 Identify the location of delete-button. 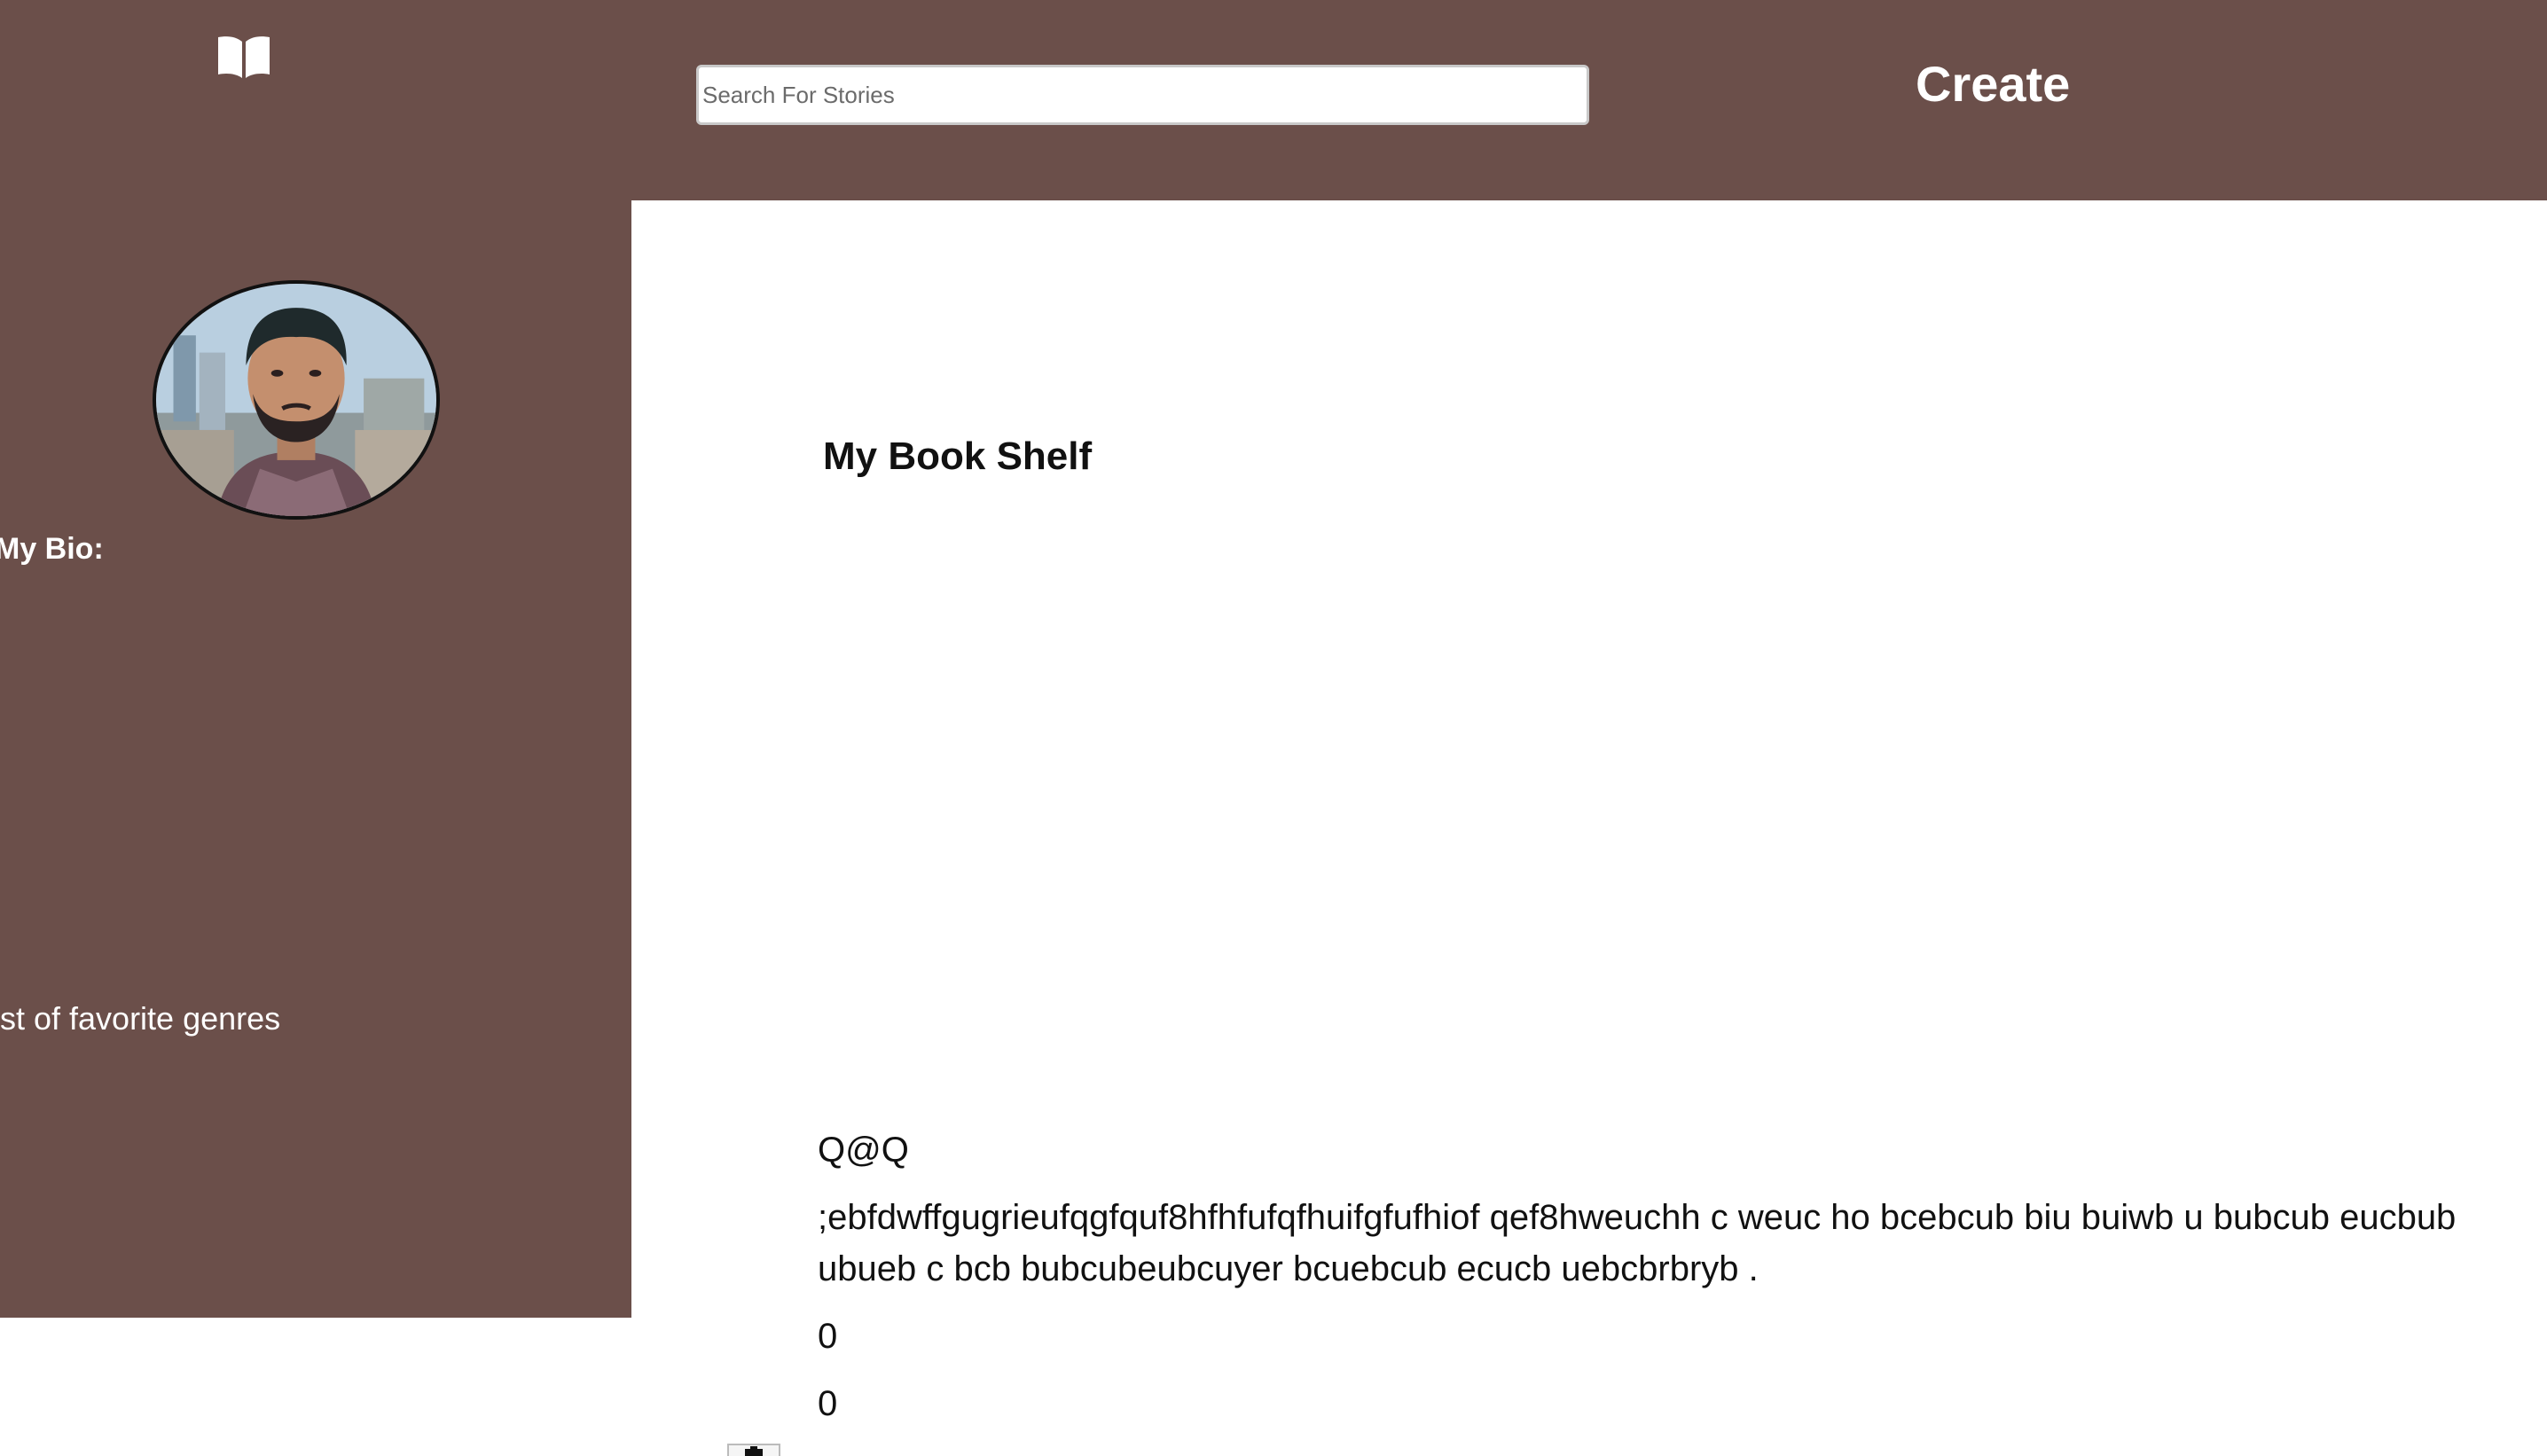
(753, 1450).